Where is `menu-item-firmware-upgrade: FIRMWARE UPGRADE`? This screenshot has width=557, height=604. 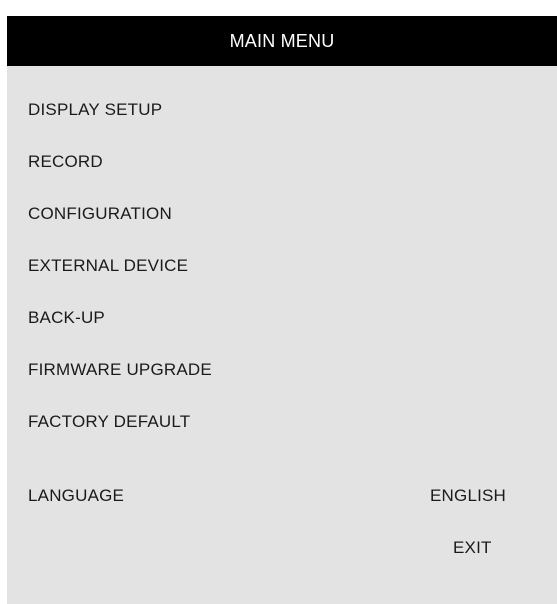
menu-item-firmware-upgrade: FIRMWARE UPGRADE is located at coordinates (120, 370).